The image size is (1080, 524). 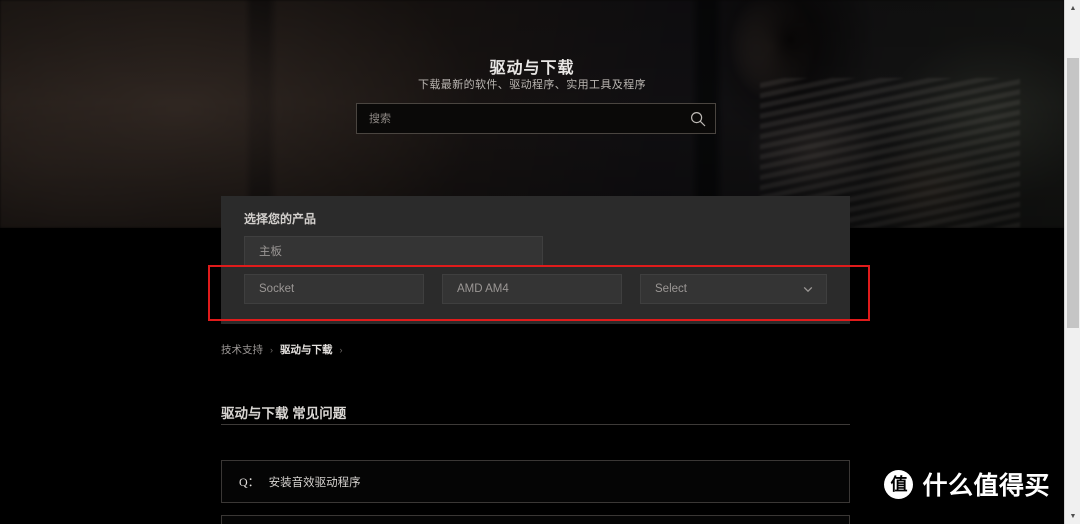 I want to click on model-dropdown: Select, so click(x=733, y=289).